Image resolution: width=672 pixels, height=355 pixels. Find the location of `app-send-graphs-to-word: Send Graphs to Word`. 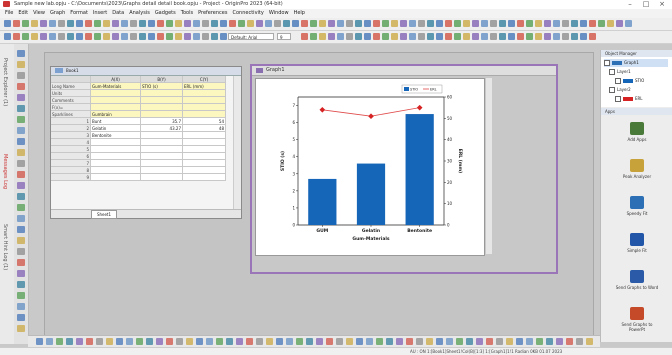

app-send-graphs-to-word: Send Graphs to Word is located at coordinates (637, 280).